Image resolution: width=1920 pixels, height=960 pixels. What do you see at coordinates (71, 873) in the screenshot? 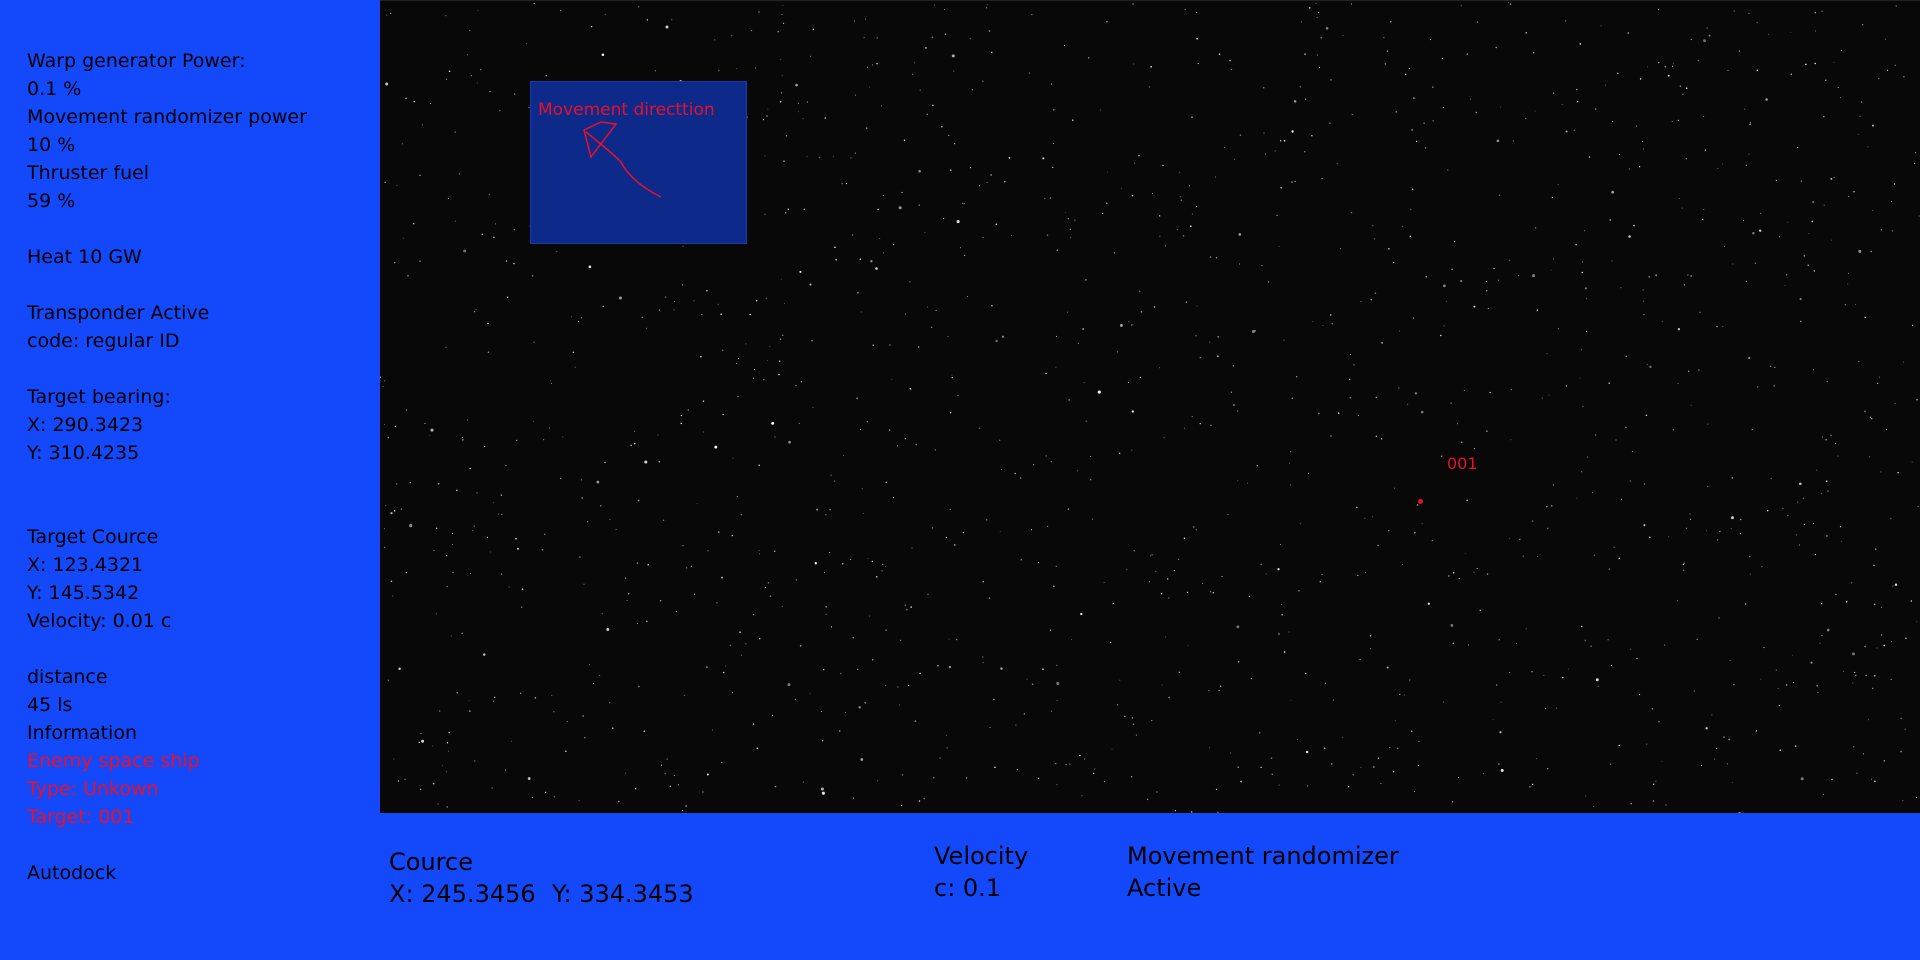
I see `autodock-button: Autodock` at bounding box center [71, 873].